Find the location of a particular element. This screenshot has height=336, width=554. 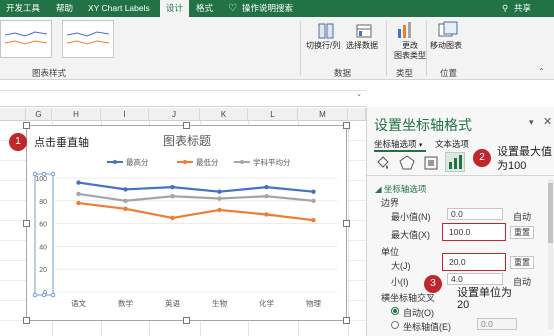

maximum-input: 100.0 is located at coordinates (474, 232).